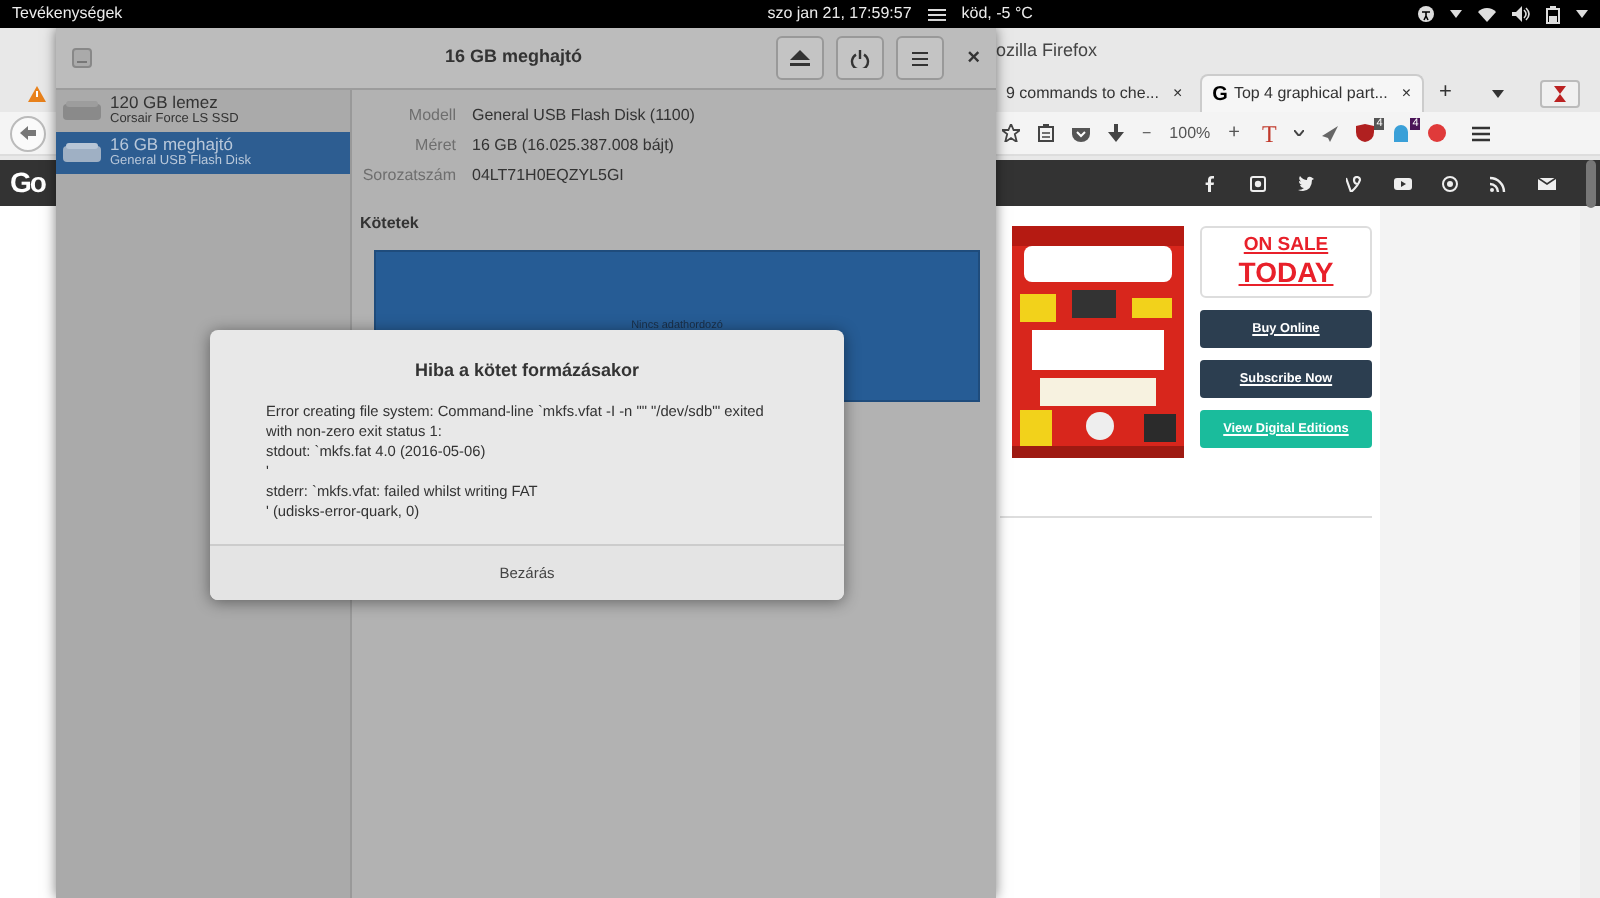 Image resolution: width=1600 pixels, height=898 pixels. I want to click on eject-button, so click(799, 58).